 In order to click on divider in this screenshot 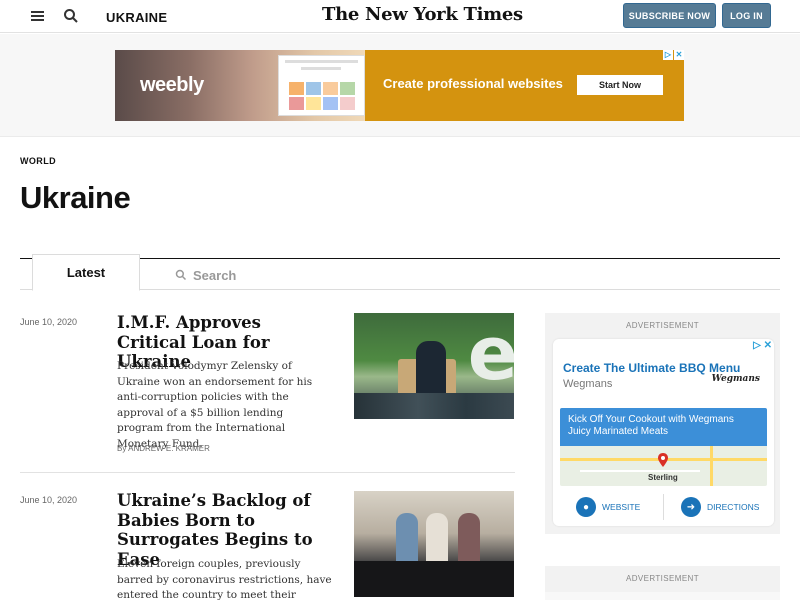, I will do `click(663, 507)`.